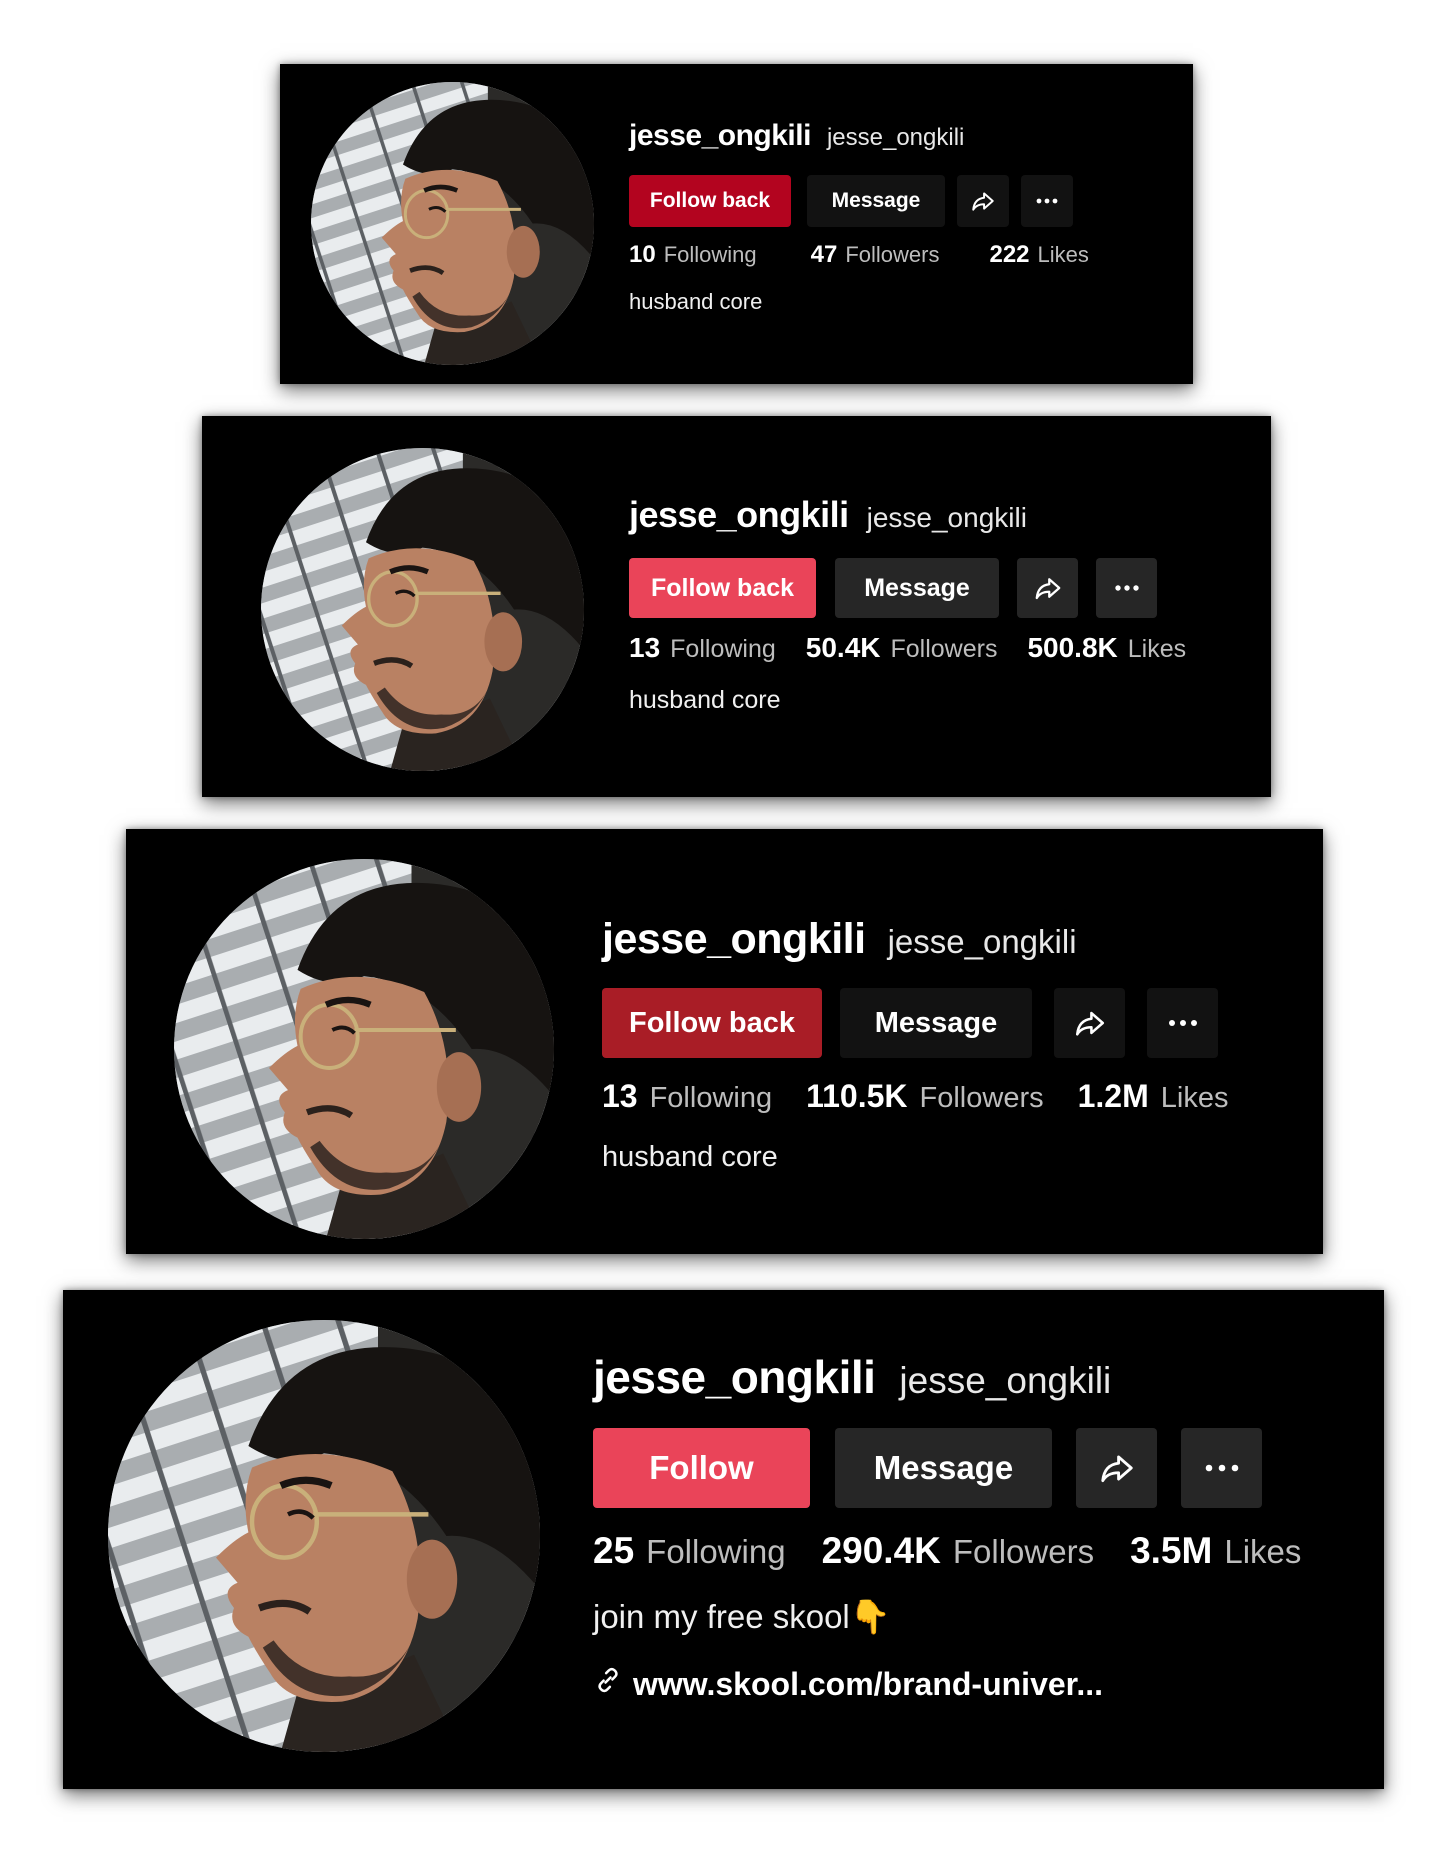 The width and height of the screenshot is (1444, 1849). I want to click on followers-count: 110.5K, so click(857, 1096).